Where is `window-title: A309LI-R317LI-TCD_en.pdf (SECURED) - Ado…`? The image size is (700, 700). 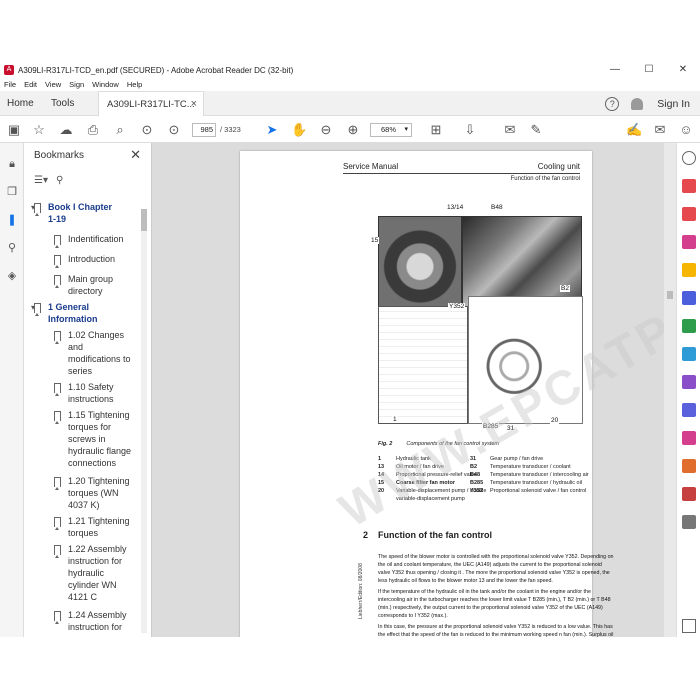
window-title: A309LI-R317LI-TCD_en.pdf (SECURED) - Ado… is located at coordinates (156, 70).